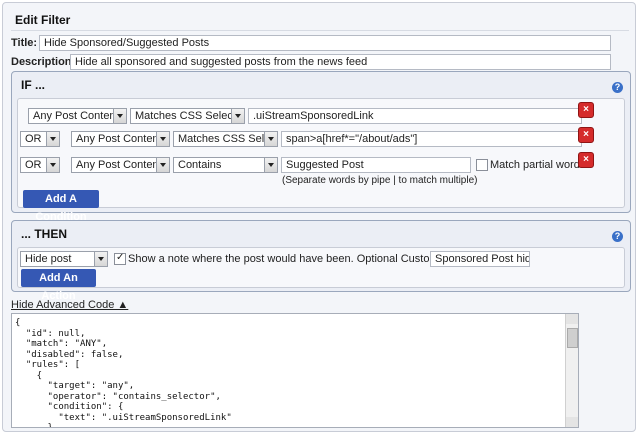  What do you see at coordinates (572, 338) in the screenshot?
I see `scroll-thumb` at bounding box center [572, 338].